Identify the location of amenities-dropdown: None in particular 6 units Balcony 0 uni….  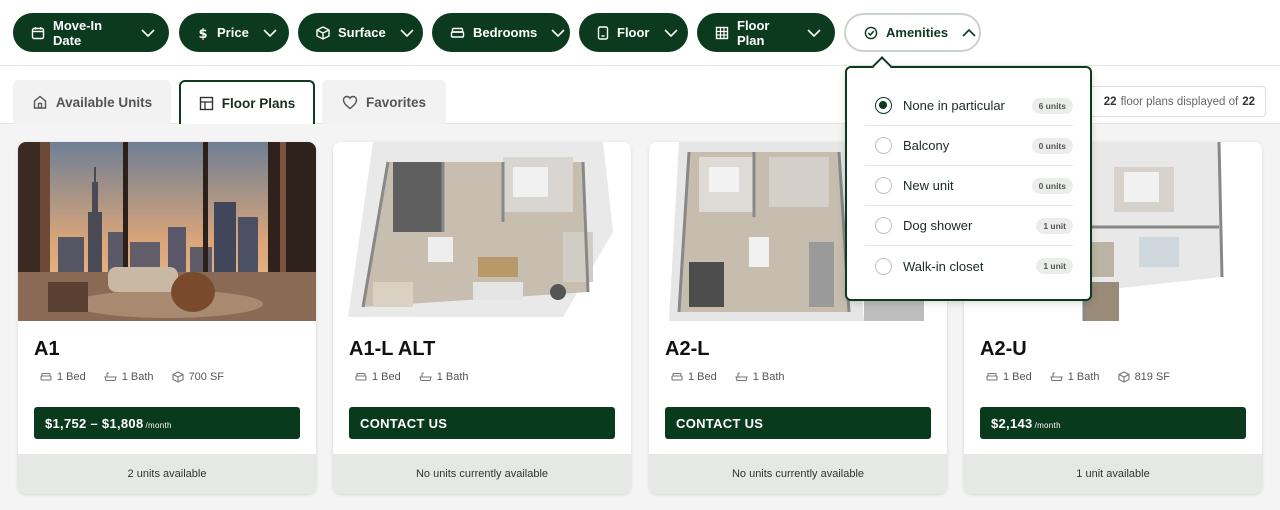
(968, 178).